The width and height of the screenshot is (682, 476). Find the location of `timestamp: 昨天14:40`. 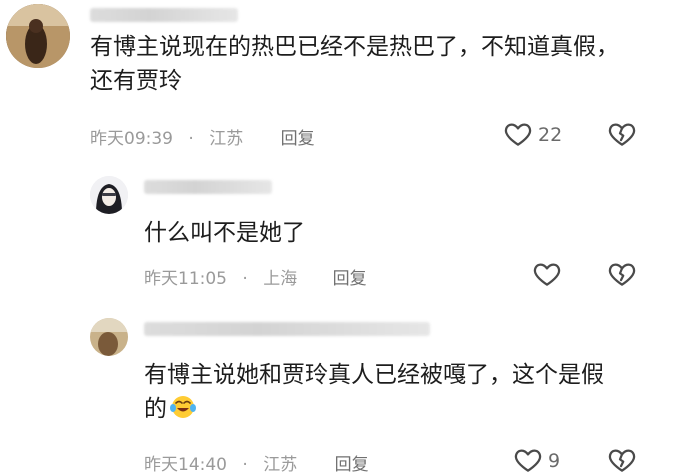

timestamp: 昨天14:40 is located at coordinates (185, 465).